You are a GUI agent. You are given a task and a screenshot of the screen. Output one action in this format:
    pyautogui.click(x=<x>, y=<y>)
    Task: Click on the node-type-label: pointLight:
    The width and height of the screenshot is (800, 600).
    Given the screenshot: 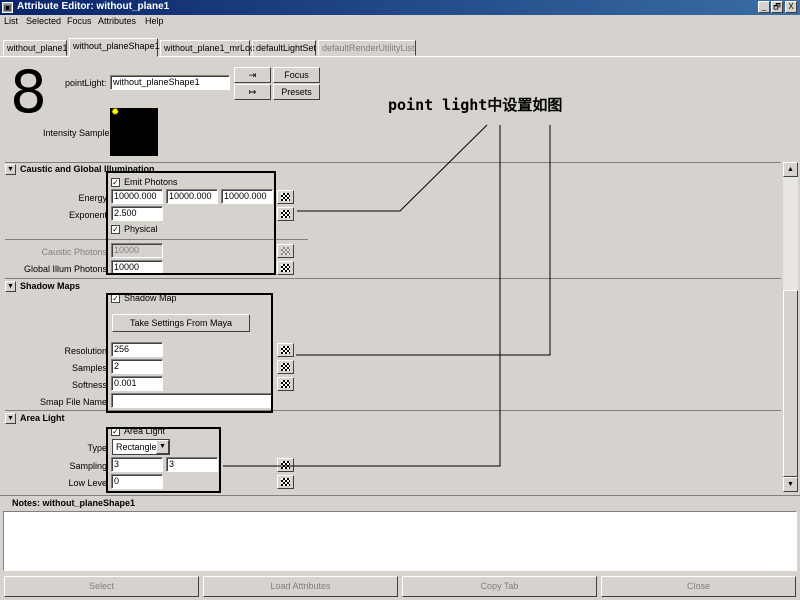 What is the action you would take?
    pyautogui.click(x=86, y=83)
    